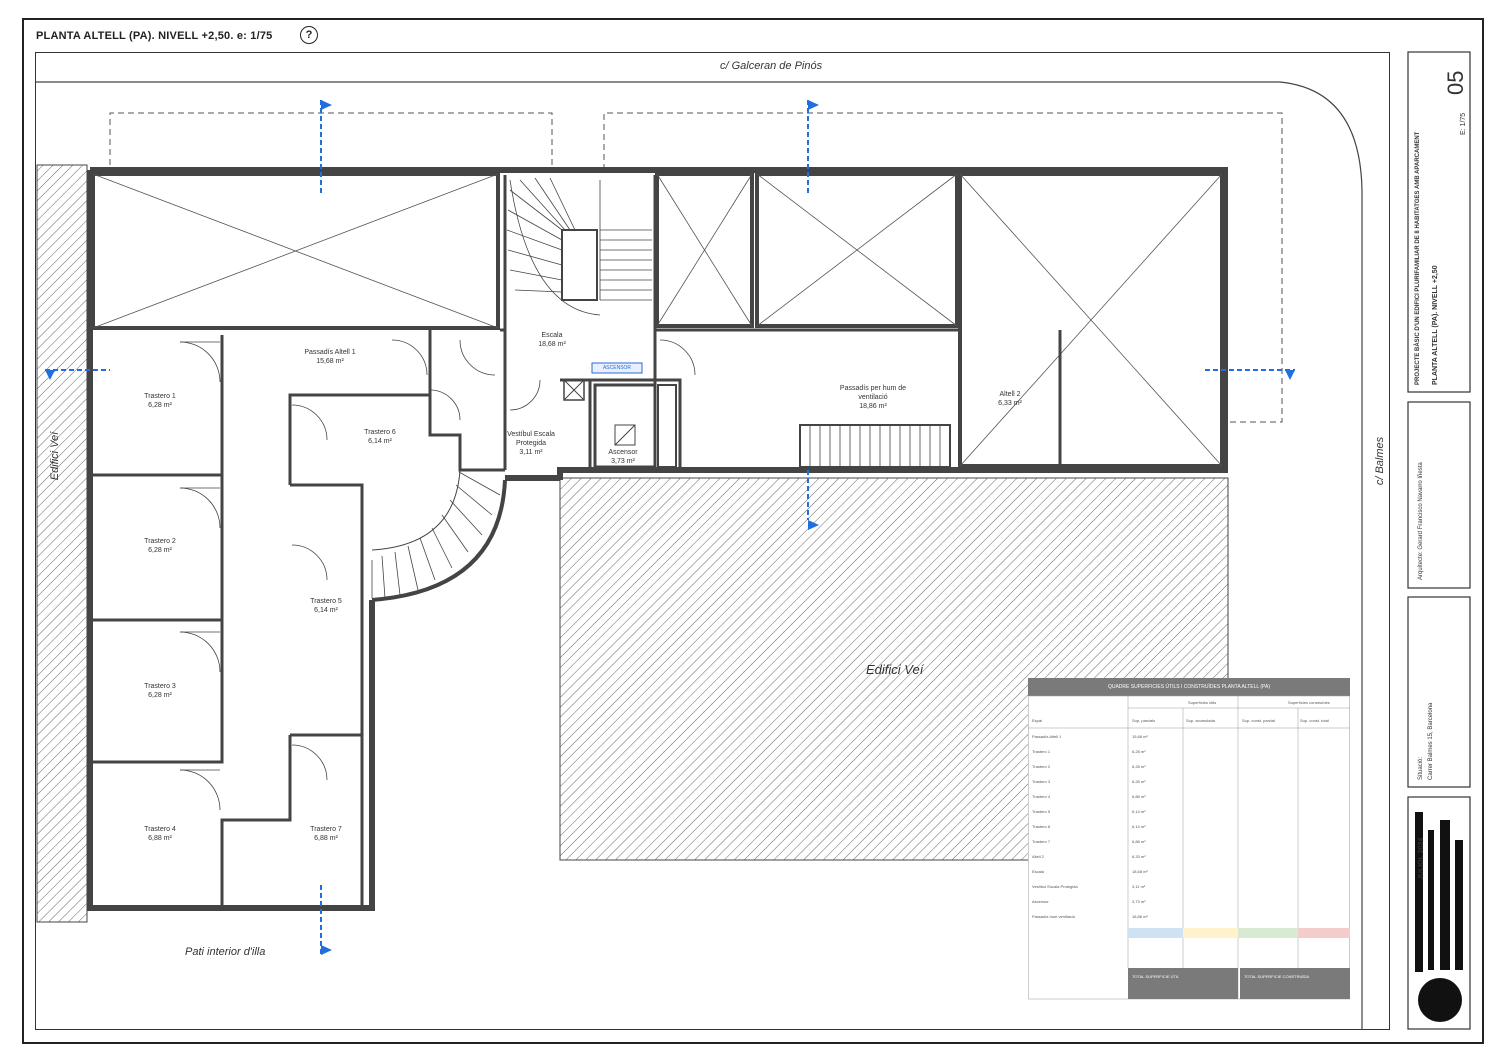 This screenshot has width=1500, height=1061. What do you see at coordinates (623, 457) in the screenshot?
I see `room-label: Ascensor 3,73 m²` at bounding box center [623, 457].